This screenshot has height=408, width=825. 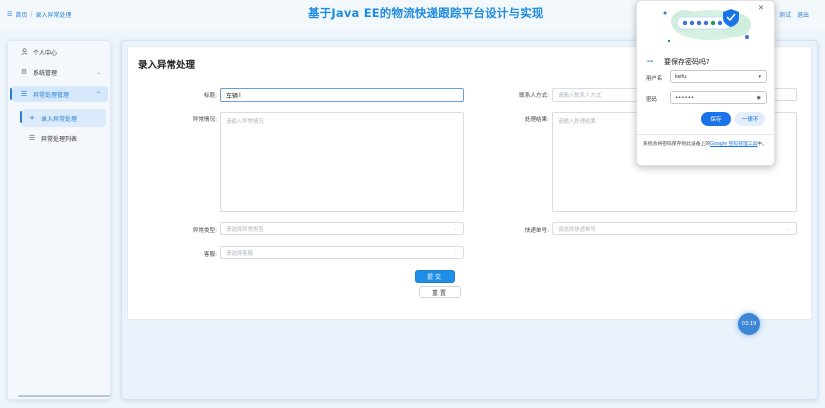 I want to click on service-select: 请选择客服 ⌄, so click(x=342, y=252).